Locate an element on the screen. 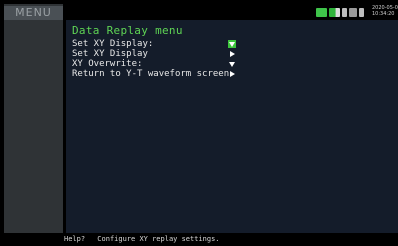 The height and width of the screenshot is (246, 398). menu-item-label: Set XY Display: is located at coordinates (113, 44).